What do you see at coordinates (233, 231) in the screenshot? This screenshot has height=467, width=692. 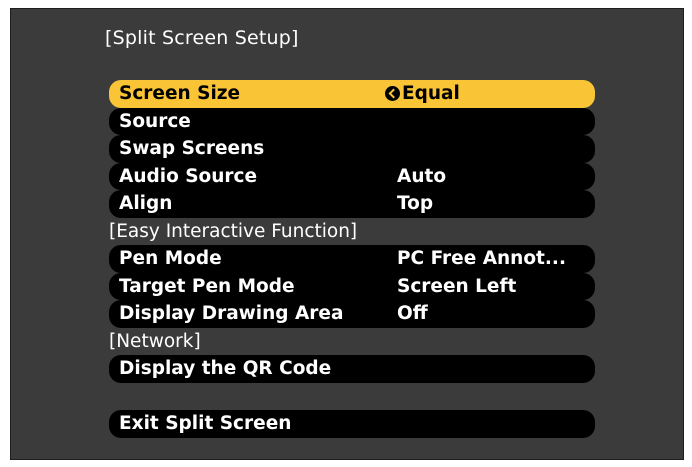 I see `section-header-easy-interactive: [Easy Interactive Function]` at bounding box center [233, 231].